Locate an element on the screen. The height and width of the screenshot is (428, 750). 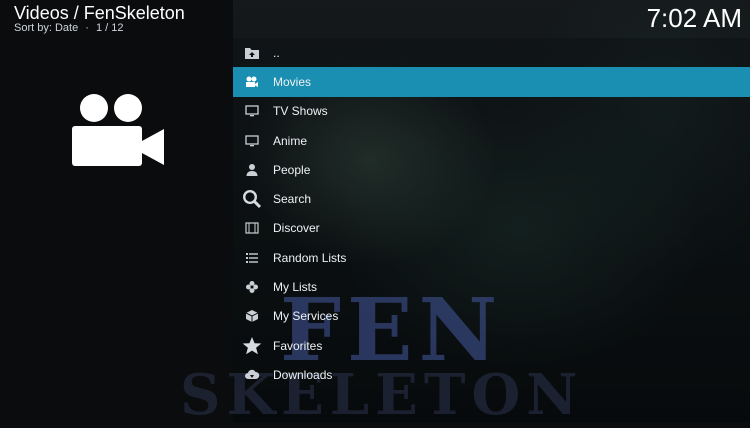
star-icon is located at coordinates (252, 346).